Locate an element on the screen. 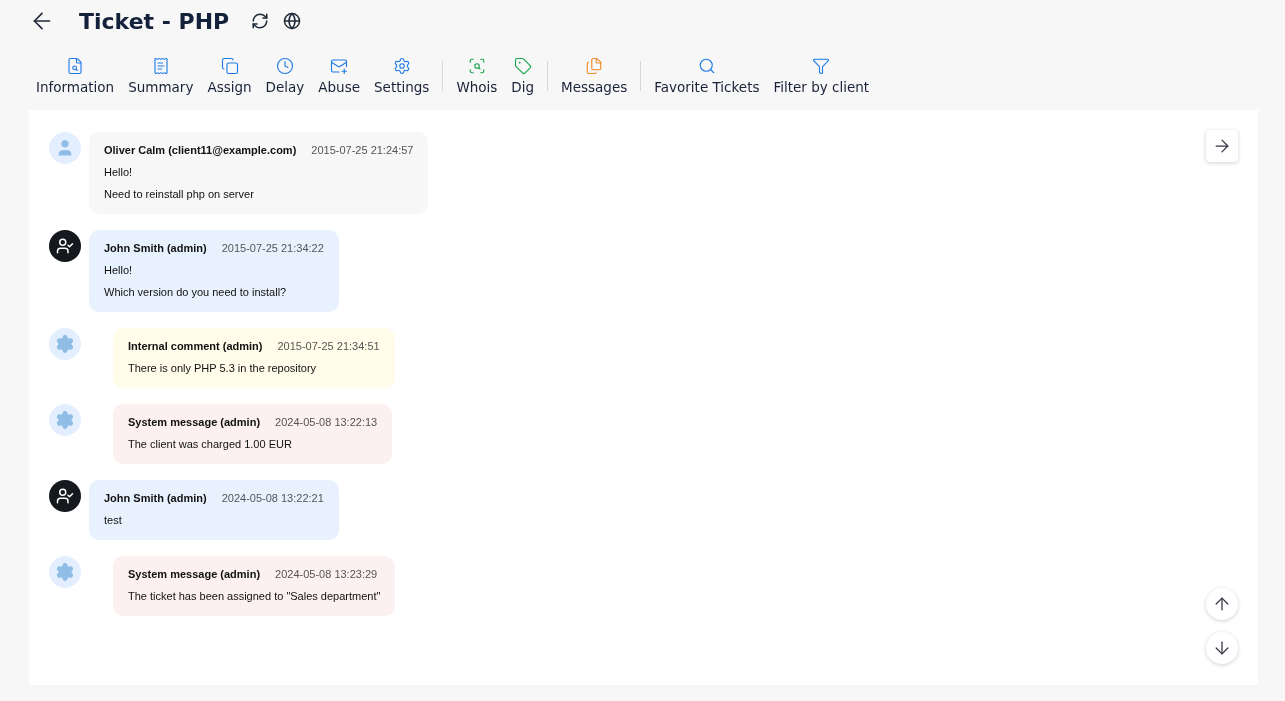 The height and width of the screenshot is (701, 1285). message-text: Which version do you need to install? is located at coordinates (196, 292).